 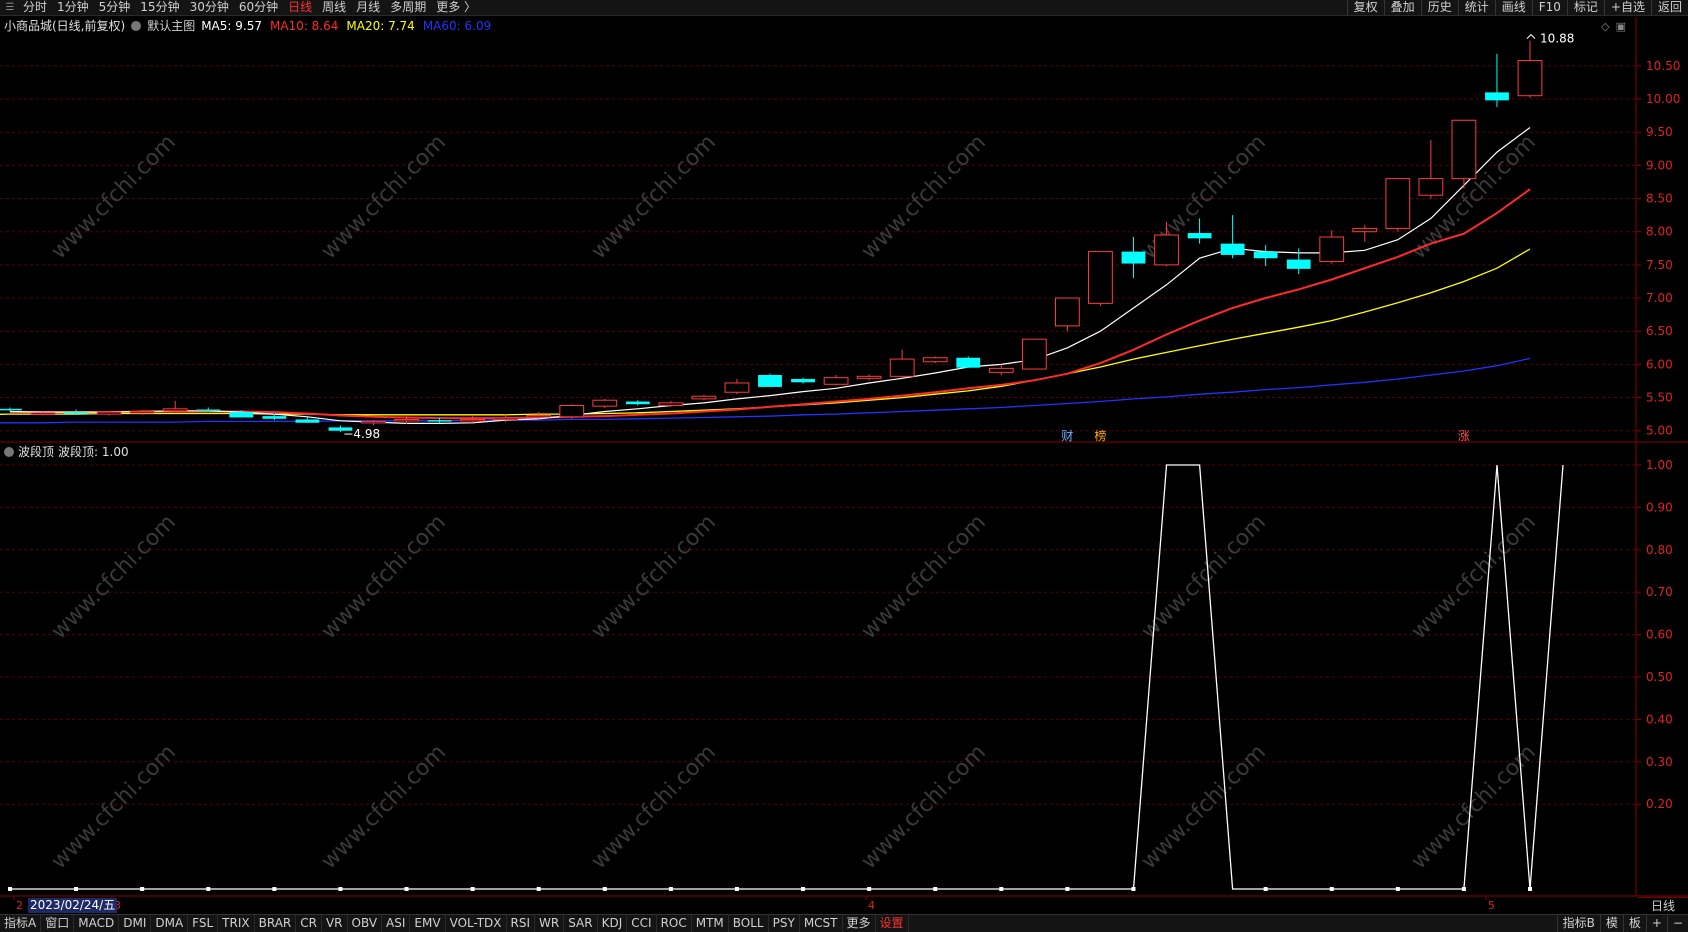 What do you see at coordinates (1659, 762) in the screenshot?
I see `indicator-axis-label: 0.30` at bounding box center [1659, 762].